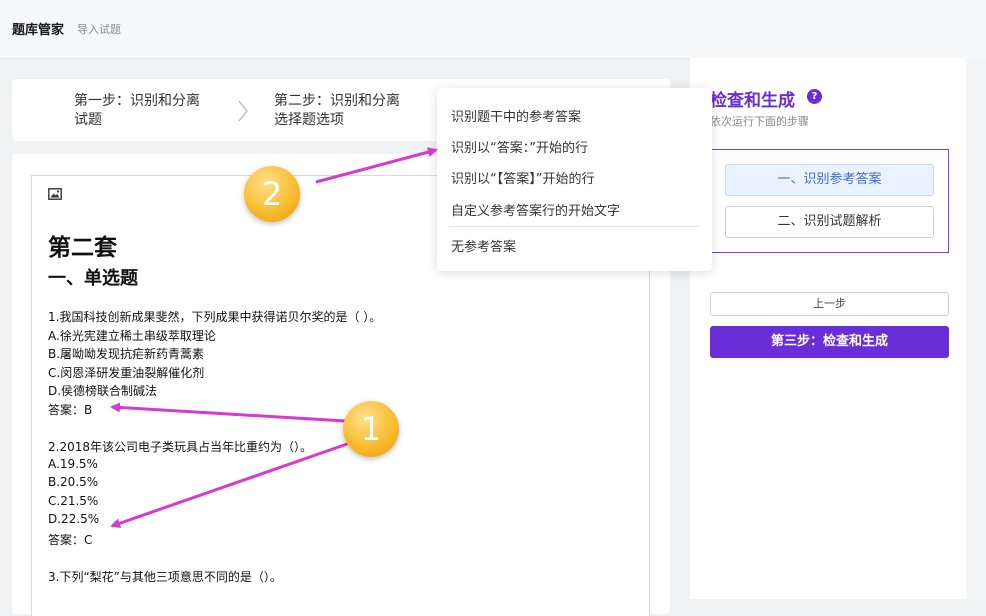  Describe the element at coordinates (38, 30) in the screenshot. I see `app-title: 题库管家` at that location.